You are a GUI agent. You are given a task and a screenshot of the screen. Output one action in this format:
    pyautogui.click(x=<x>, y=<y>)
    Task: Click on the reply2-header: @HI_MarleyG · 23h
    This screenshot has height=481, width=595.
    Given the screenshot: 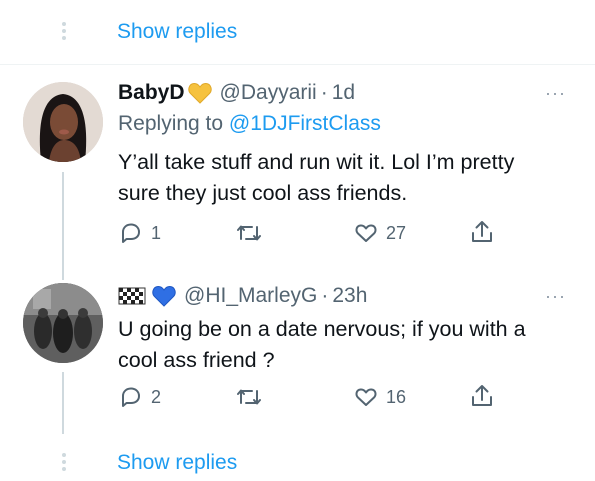 What is the action you would take?
    pyautogui.click(x=242, y=296)
    